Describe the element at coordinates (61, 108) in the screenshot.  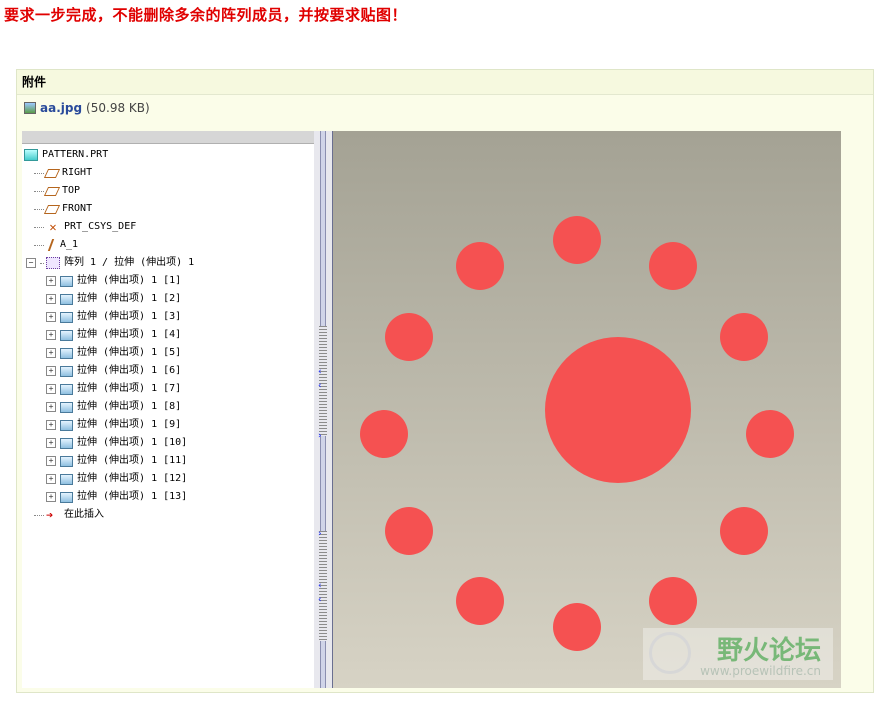
I see `attachment-link: aa.jpg` at that location.